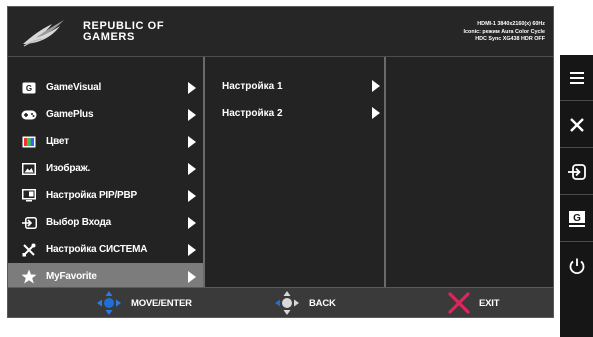 The width and height of the screenshot is (593, 337). What do you see at coordinates (29, 115) in the screenshot?
I see `gamepad-icon` at bounding box center [29, 115].